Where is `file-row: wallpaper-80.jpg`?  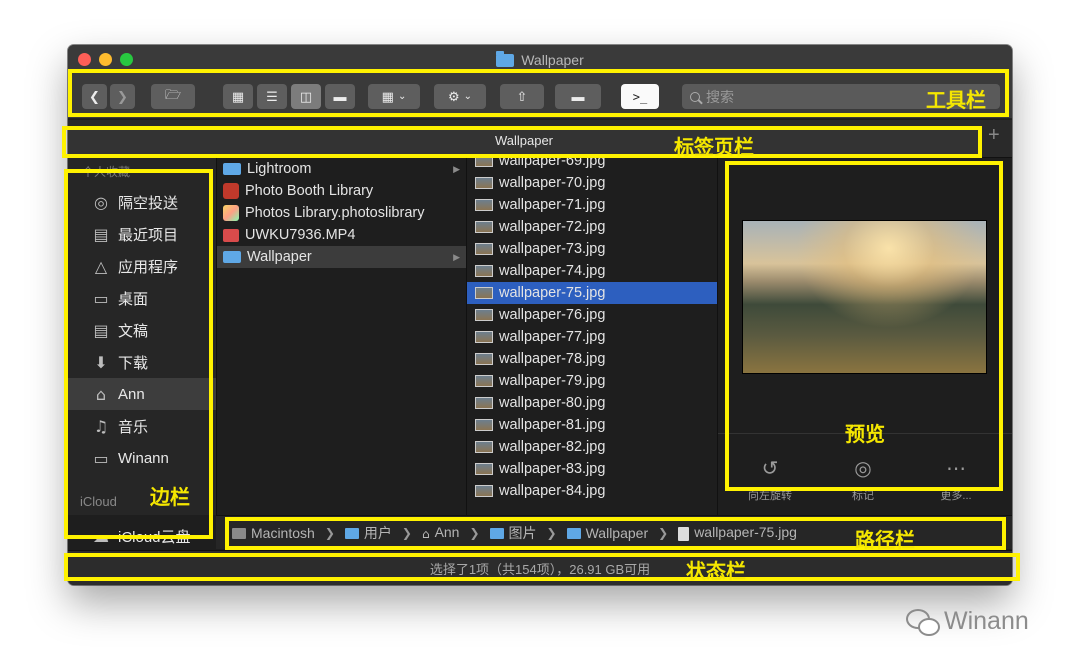 file-row: wallpaper-80.jpg is located at coordinates (592, 403).